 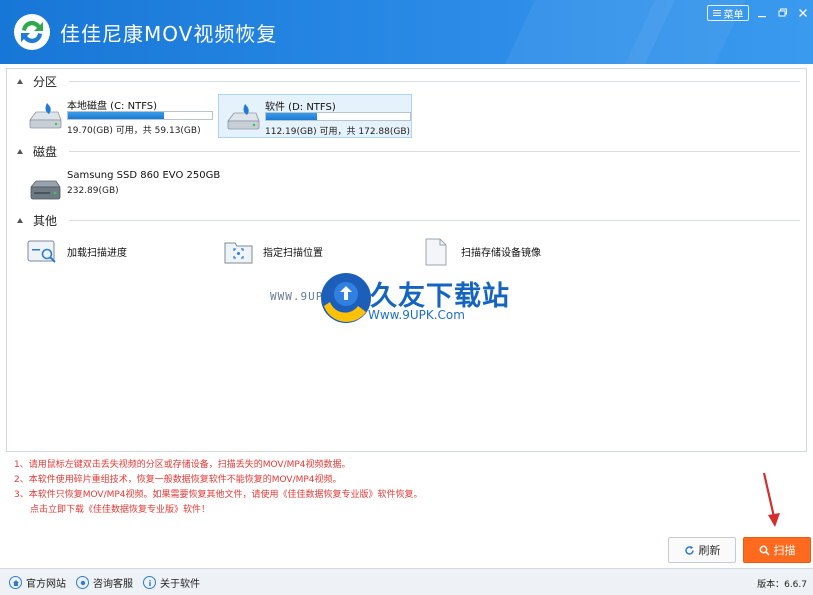 I want to click on load-progress-icon, so click(x=41, y=251).